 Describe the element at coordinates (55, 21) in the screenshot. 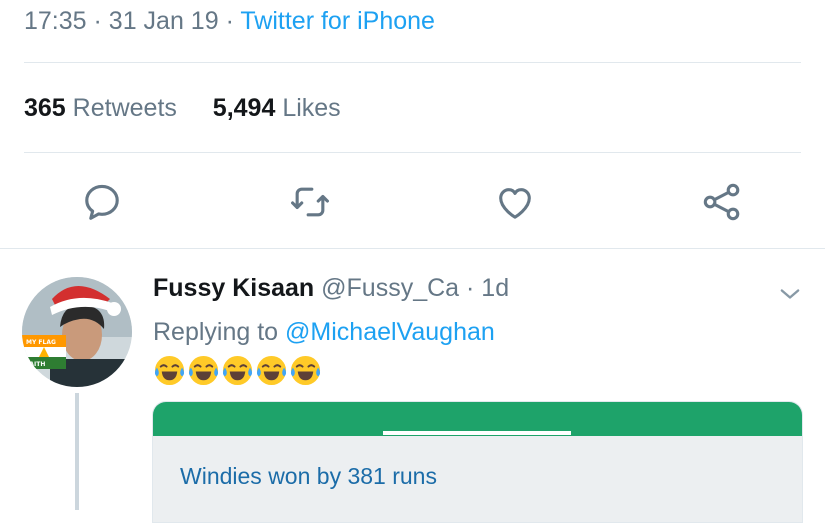

I see `tweet-time: 17:35` at that location.